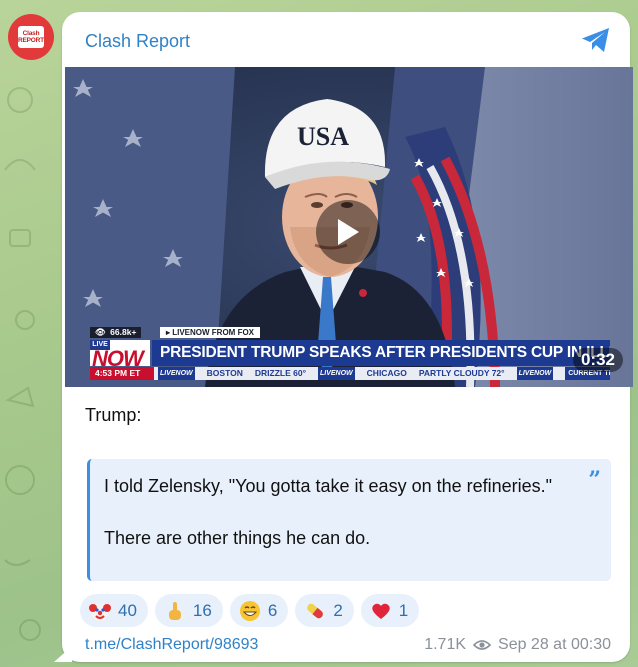 This screenshot has width=638, height=667. I want to click on share-button, so click(596, 40).